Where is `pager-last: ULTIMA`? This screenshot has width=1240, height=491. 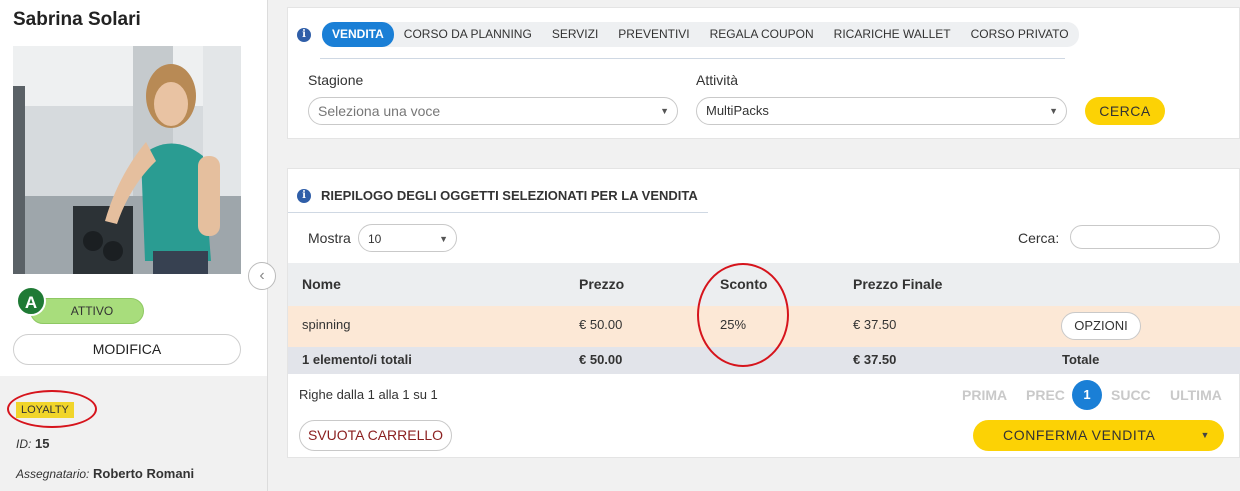
pager-last: ULTIMA is located at coordinates (1196, 395).